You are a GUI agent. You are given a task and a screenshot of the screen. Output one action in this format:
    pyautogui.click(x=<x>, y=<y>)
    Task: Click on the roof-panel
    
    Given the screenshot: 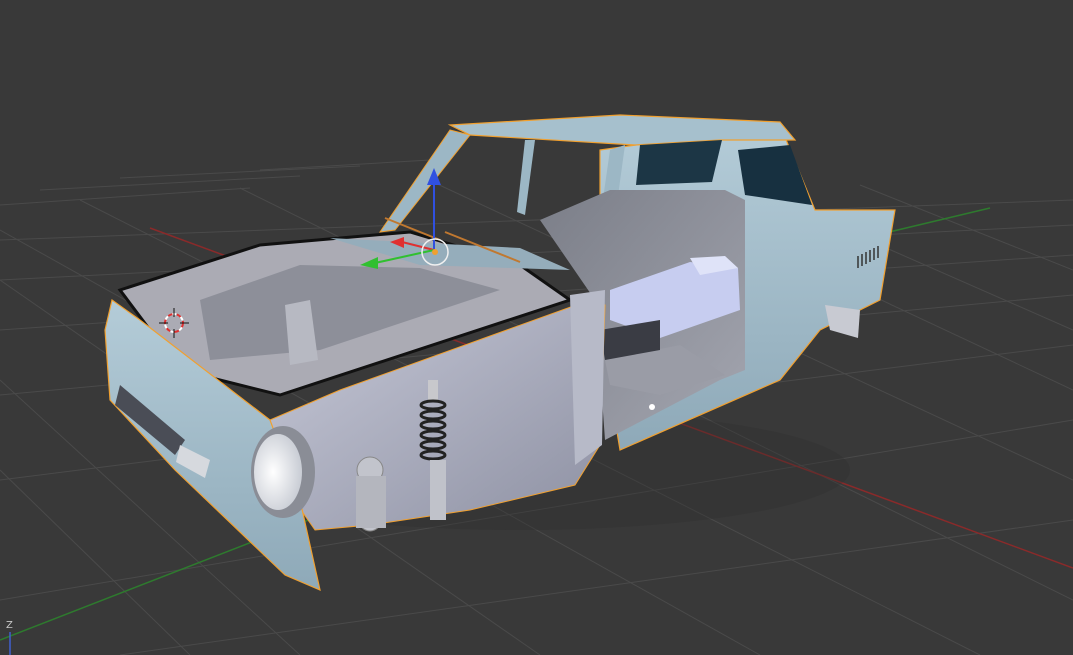 What is the action you would take?
    pyautogui.click(x=622, y=130)
    